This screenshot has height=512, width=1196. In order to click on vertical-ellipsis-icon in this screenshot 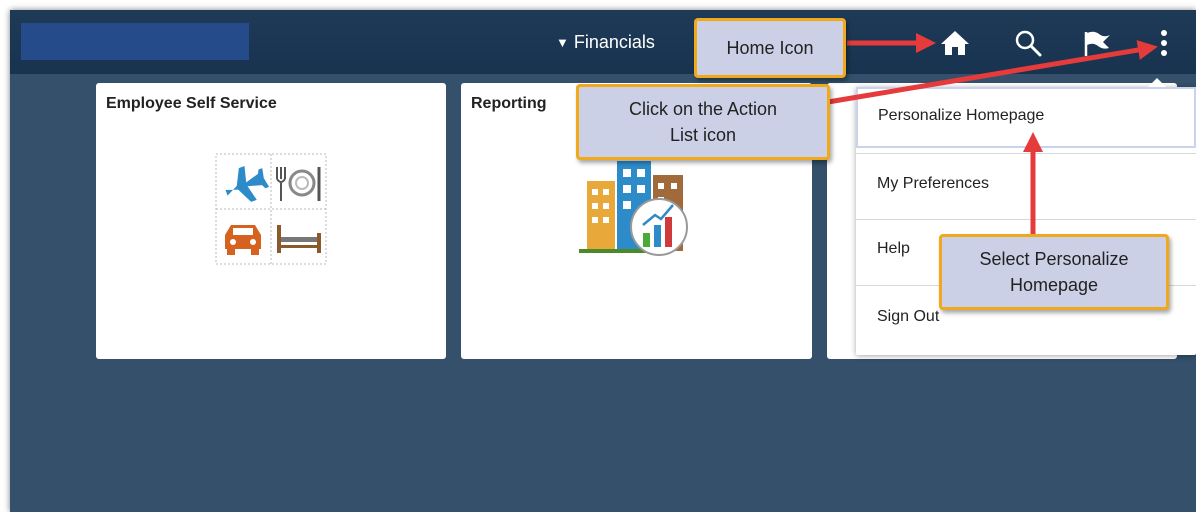, I will do `click(1164, 43)`.